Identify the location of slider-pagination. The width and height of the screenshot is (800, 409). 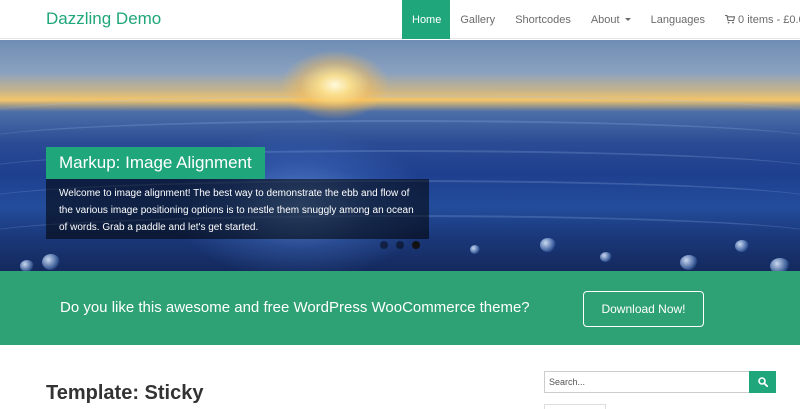
(400, 245).